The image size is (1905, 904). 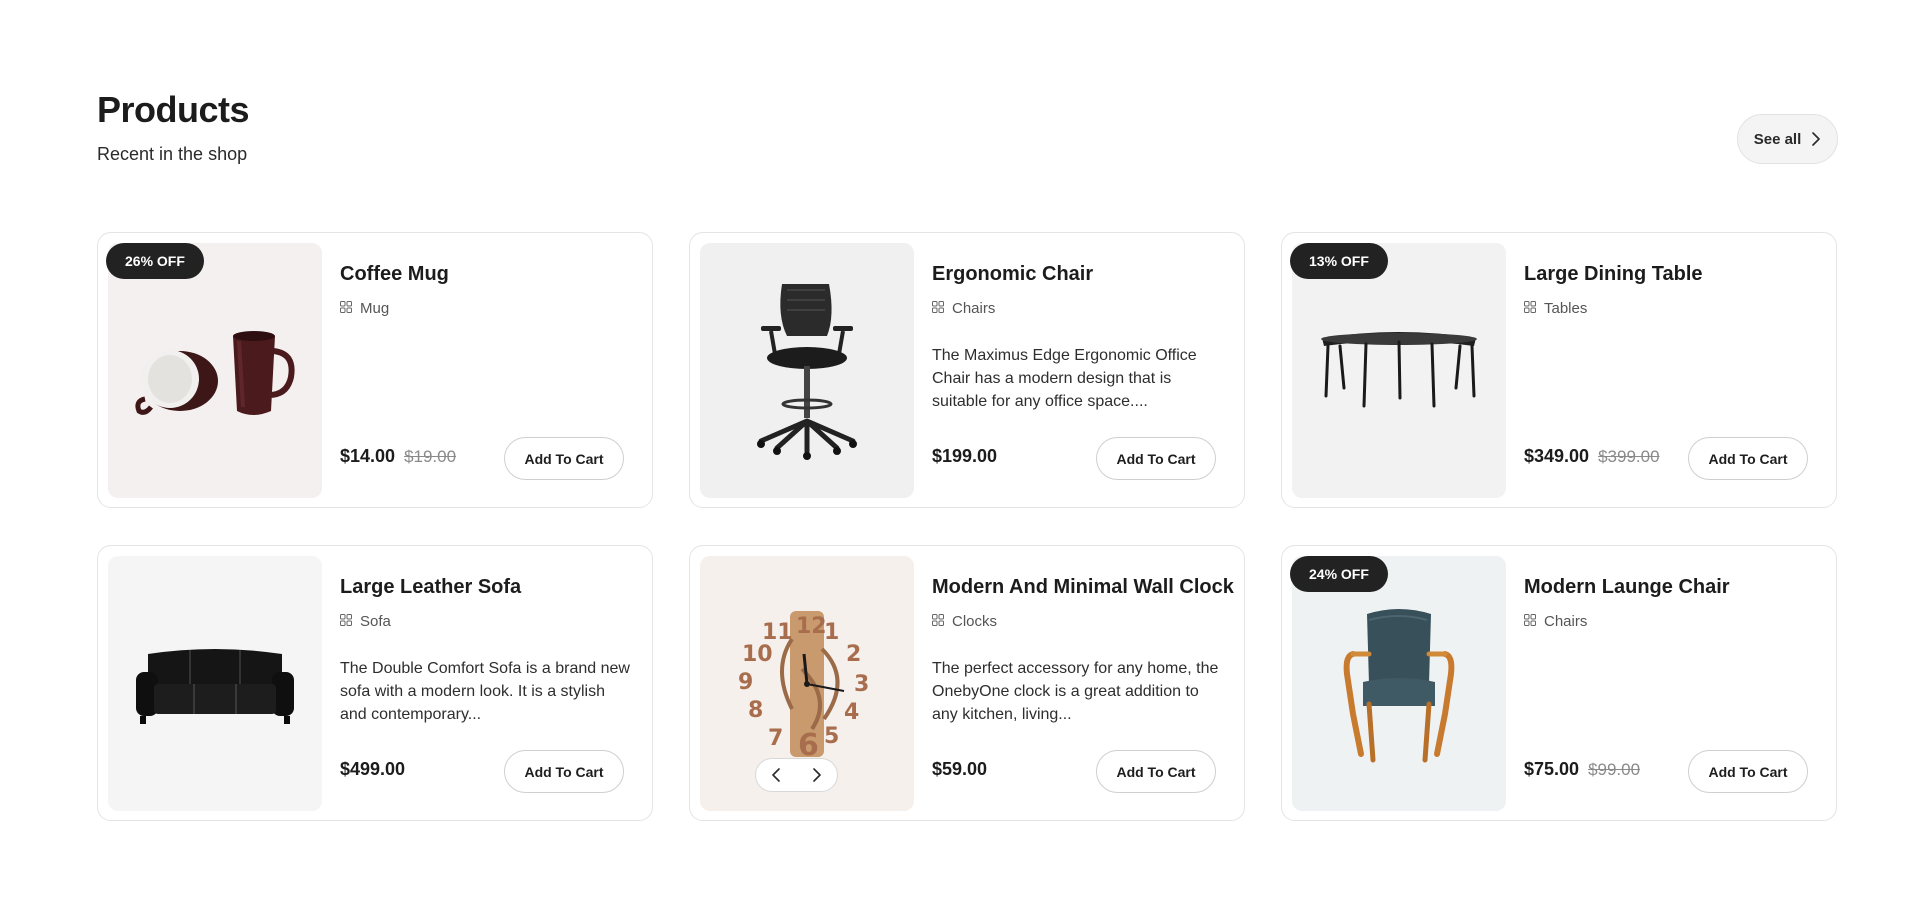 What do you see at coordinates (975, 621) in the screenshot?
I see `category-label: Clocks` at bounding box center [975, 621].